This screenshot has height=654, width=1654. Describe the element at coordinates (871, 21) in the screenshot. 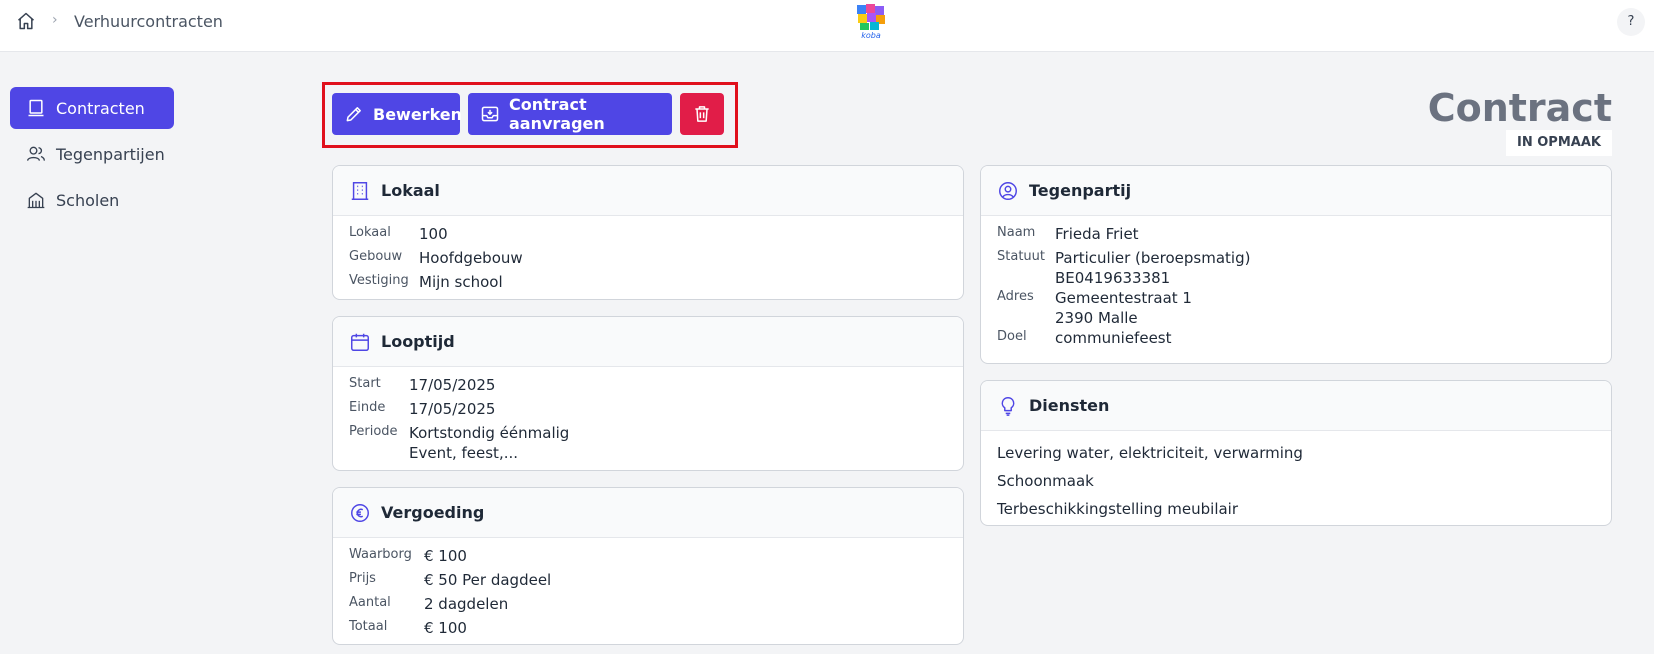

I see `koba-logo: koba` at that location.